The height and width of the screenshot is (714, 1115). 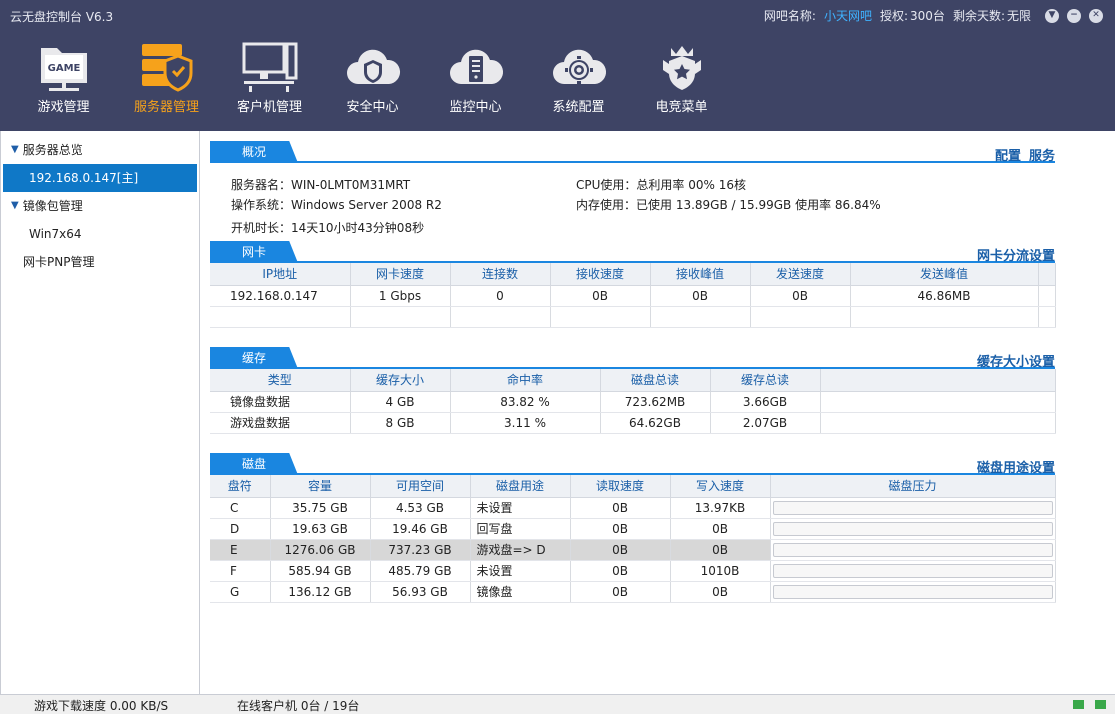 What do you see at coordinates (520, 550) in the screenshot?
I see `table-cell: 游戏盘=> D` at bounding box center [520, 550].